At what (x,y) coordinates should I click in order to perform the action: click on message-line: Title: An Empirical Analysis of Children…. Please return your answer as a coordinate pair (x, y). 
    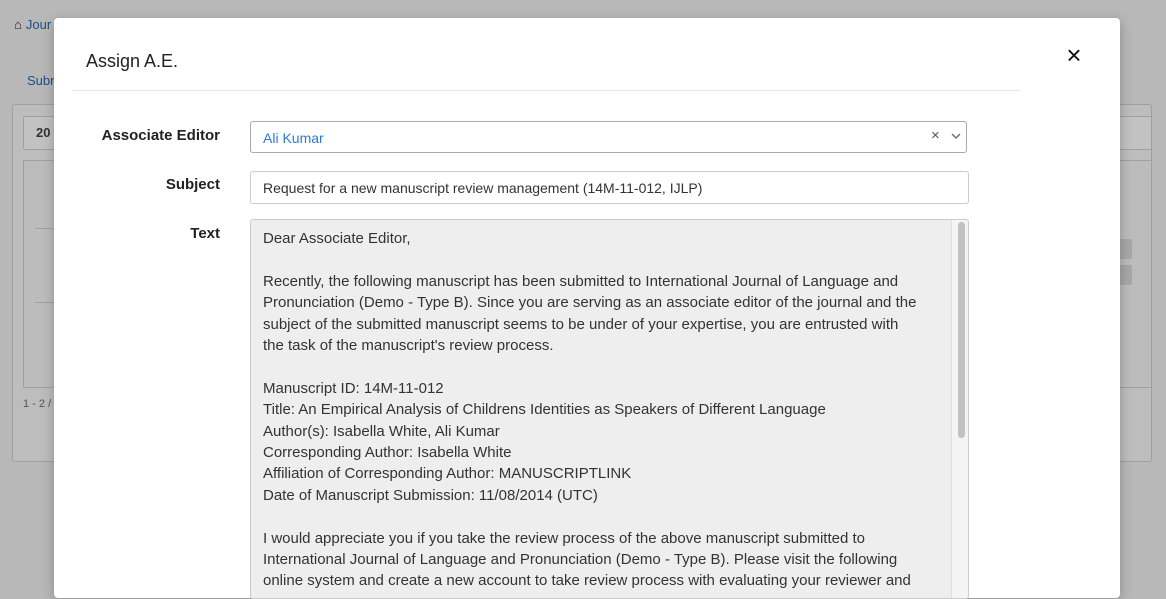
    Looking at the image, I should click on (544, 410).